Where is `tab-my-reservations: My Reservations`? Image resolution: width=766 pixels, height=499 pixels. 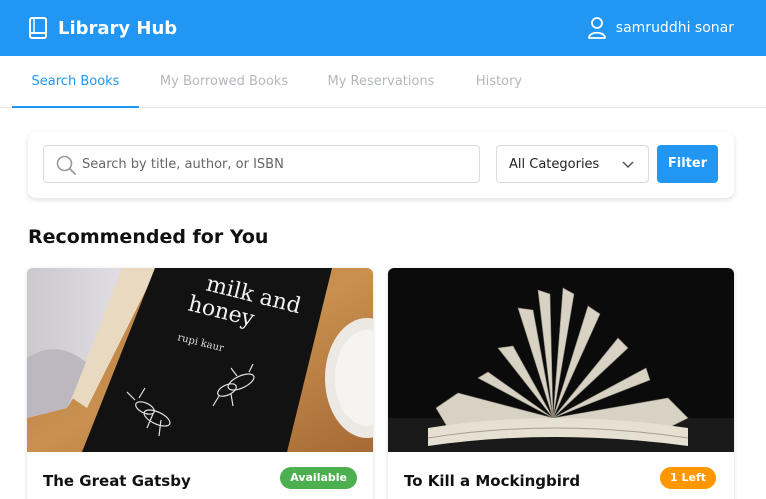
tab-my-reservations: My Reservations is located at coordinates (381, 82).